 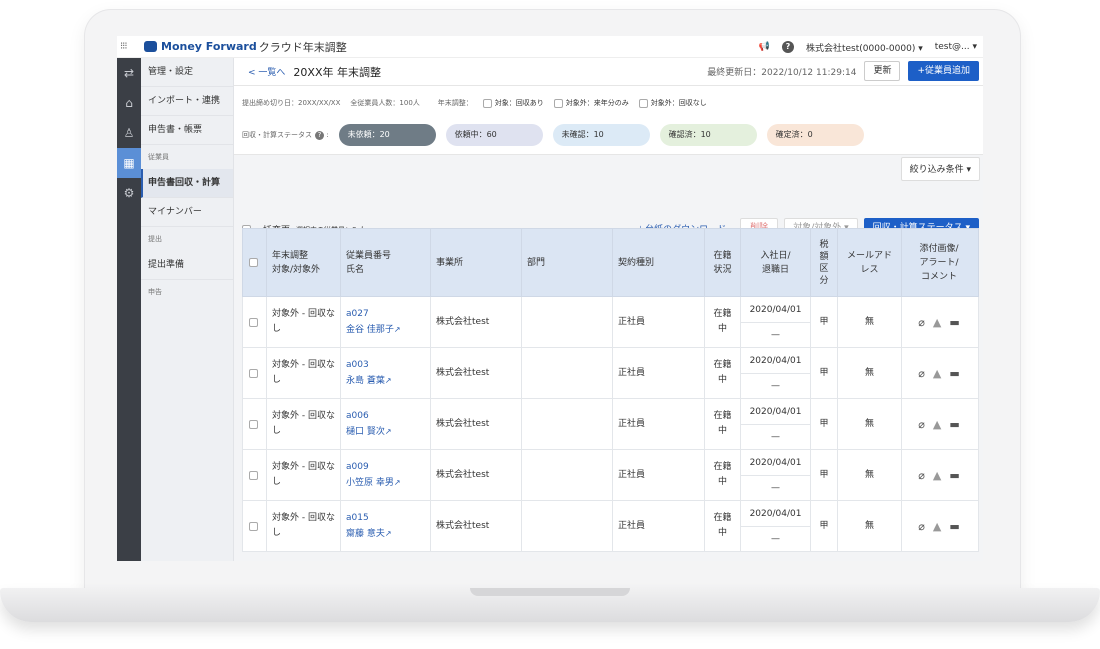 What do you see at coordinates (659, 262) in the screenshot?
I see `col-contract: 契約種別` at bounding box center [659, 262].